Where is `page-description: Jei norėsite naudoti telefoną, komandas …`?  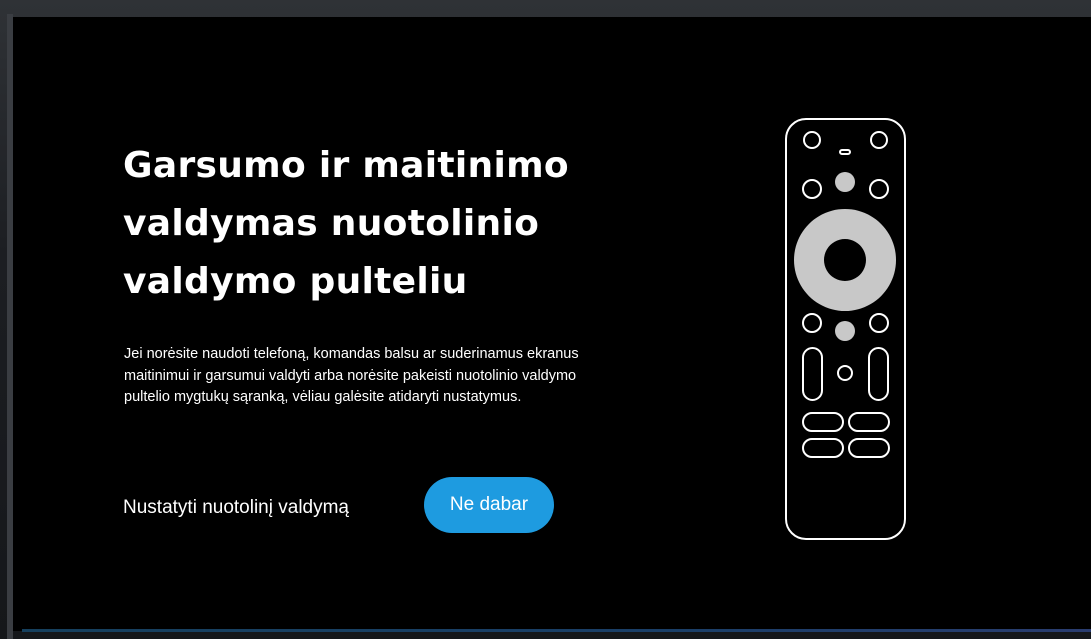
page-description: Jei norėsite naudoti telefoną, komandas … is located at coordinates (351, 375).